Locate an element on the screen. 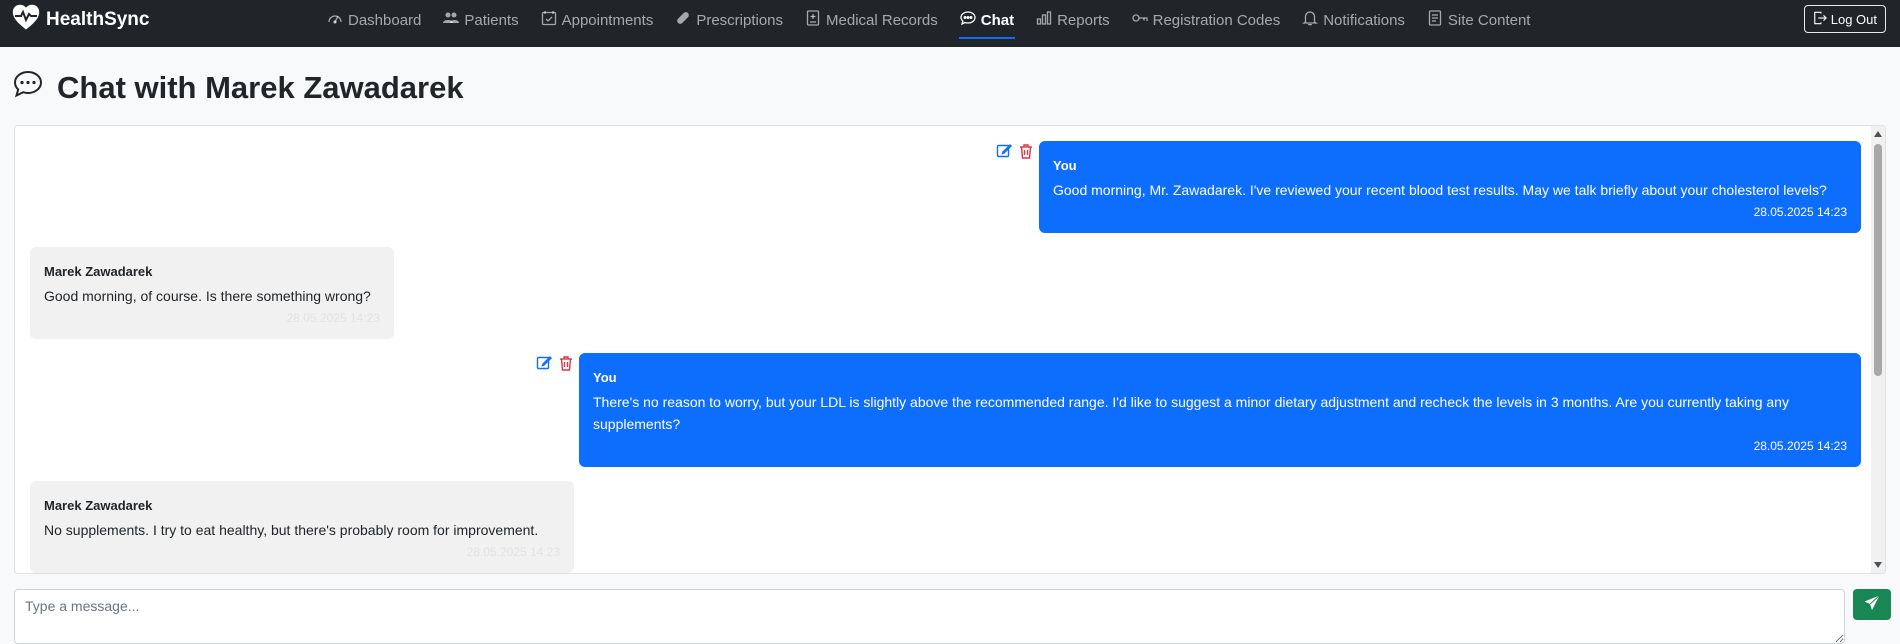 The image size is (1900, 644). nav-item-appointments: Appointments is located at coordinates (597, 20).